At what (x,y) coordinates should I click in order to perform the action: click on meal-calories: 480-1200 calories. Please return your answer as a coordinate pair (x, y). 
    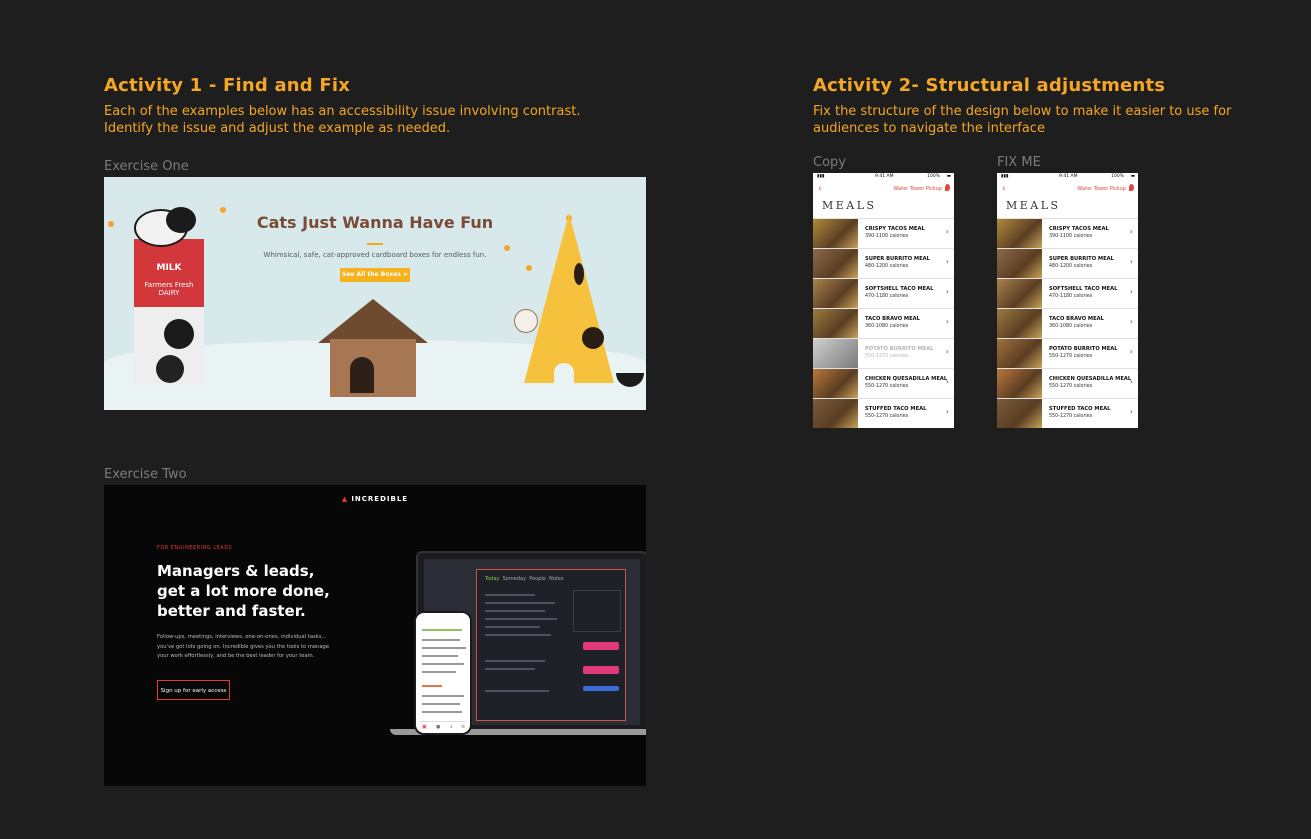
    Looking at the image, I should click on (1071, 266).